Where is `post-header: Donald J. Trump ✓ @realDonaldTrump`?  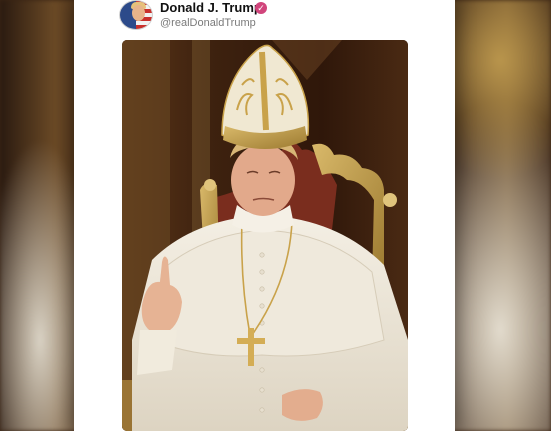
post-header: Donald J. Trump ✓ @realDonaldTrump is located at coordinates (264, 20).